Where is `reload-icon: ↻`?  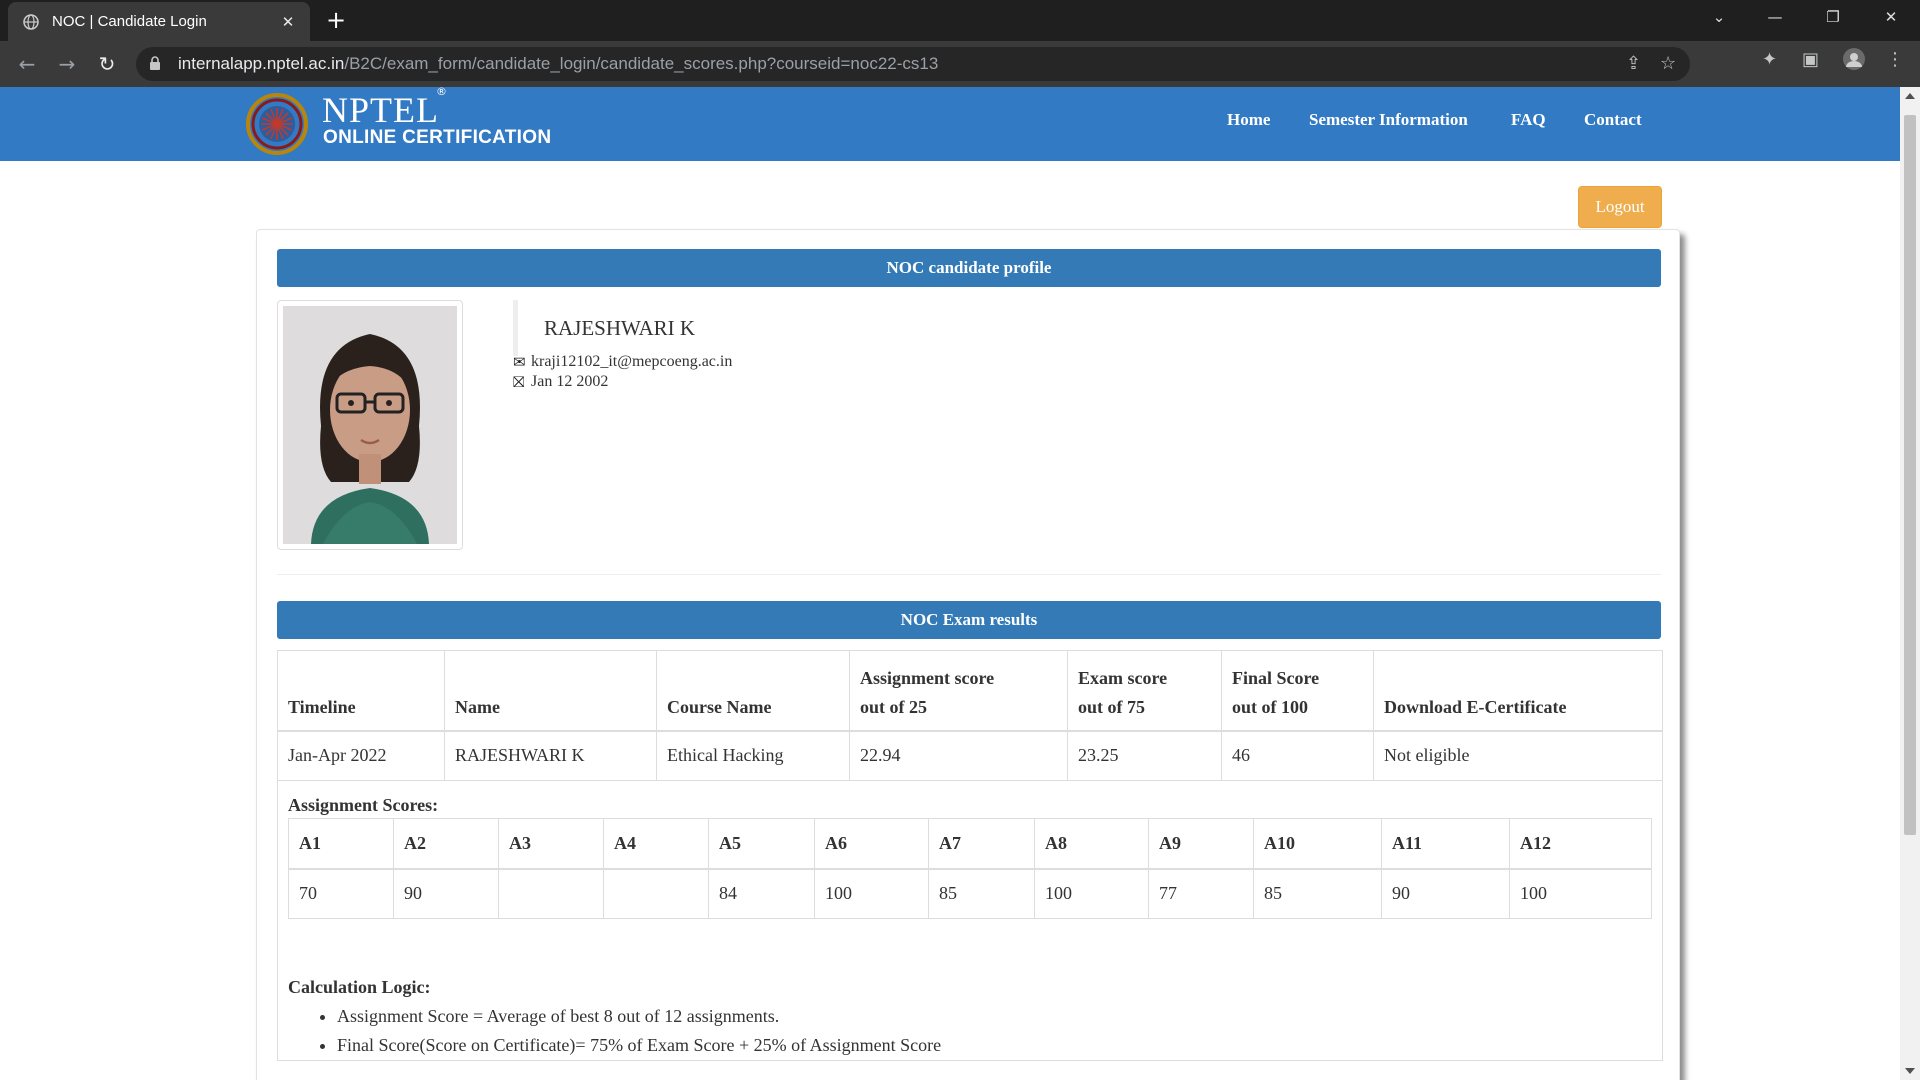 reload-icon: ↻ is located at coordinates (107, 64).